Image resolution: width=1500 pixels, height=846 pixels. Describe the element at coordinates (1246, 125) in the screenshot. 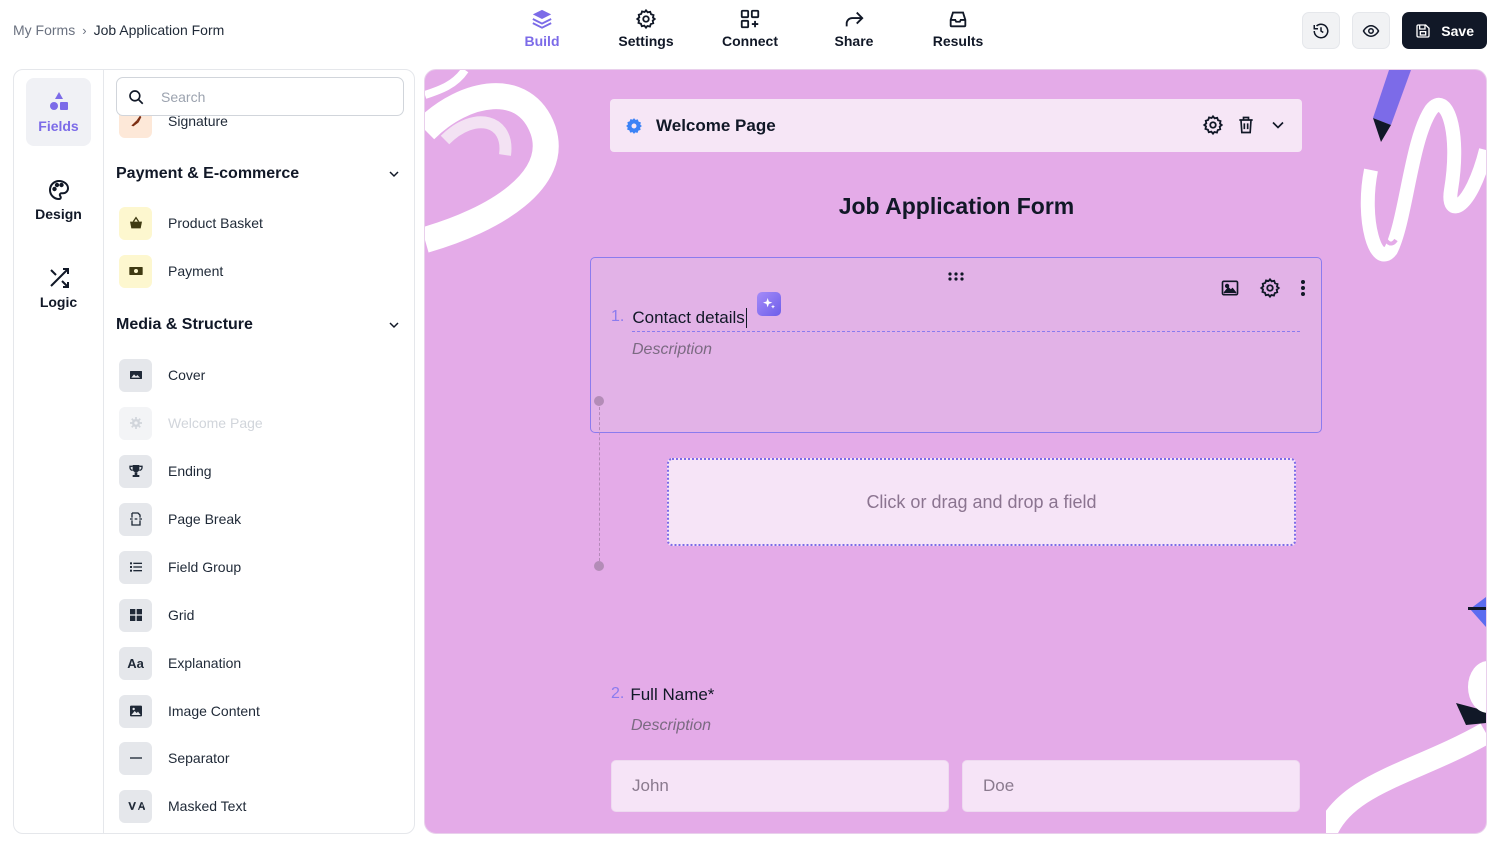

I see `trash-icon` at that location.